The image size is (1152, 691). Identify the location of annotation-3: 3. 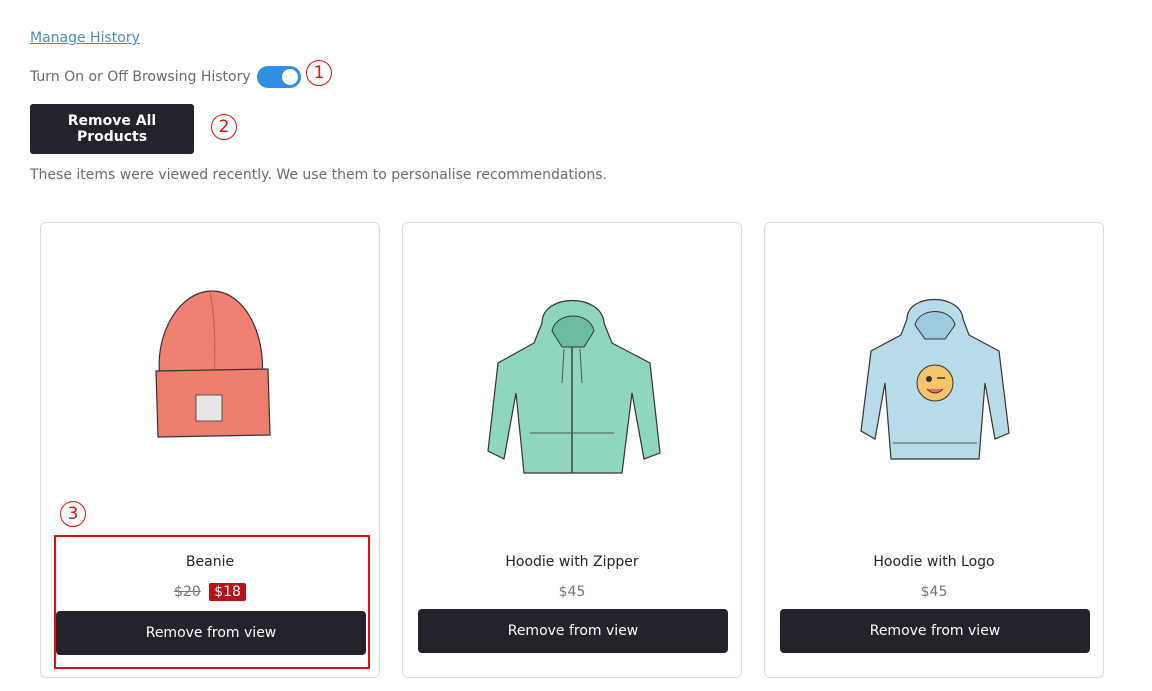
(73, 514).